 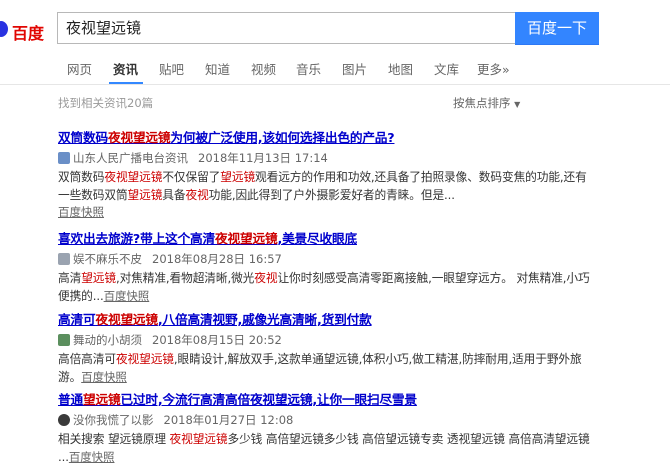 What do you see at coordinates (446, 68) in the screenshot?
I see `tab-wenku: 文库` at bounding box center [446, 68].